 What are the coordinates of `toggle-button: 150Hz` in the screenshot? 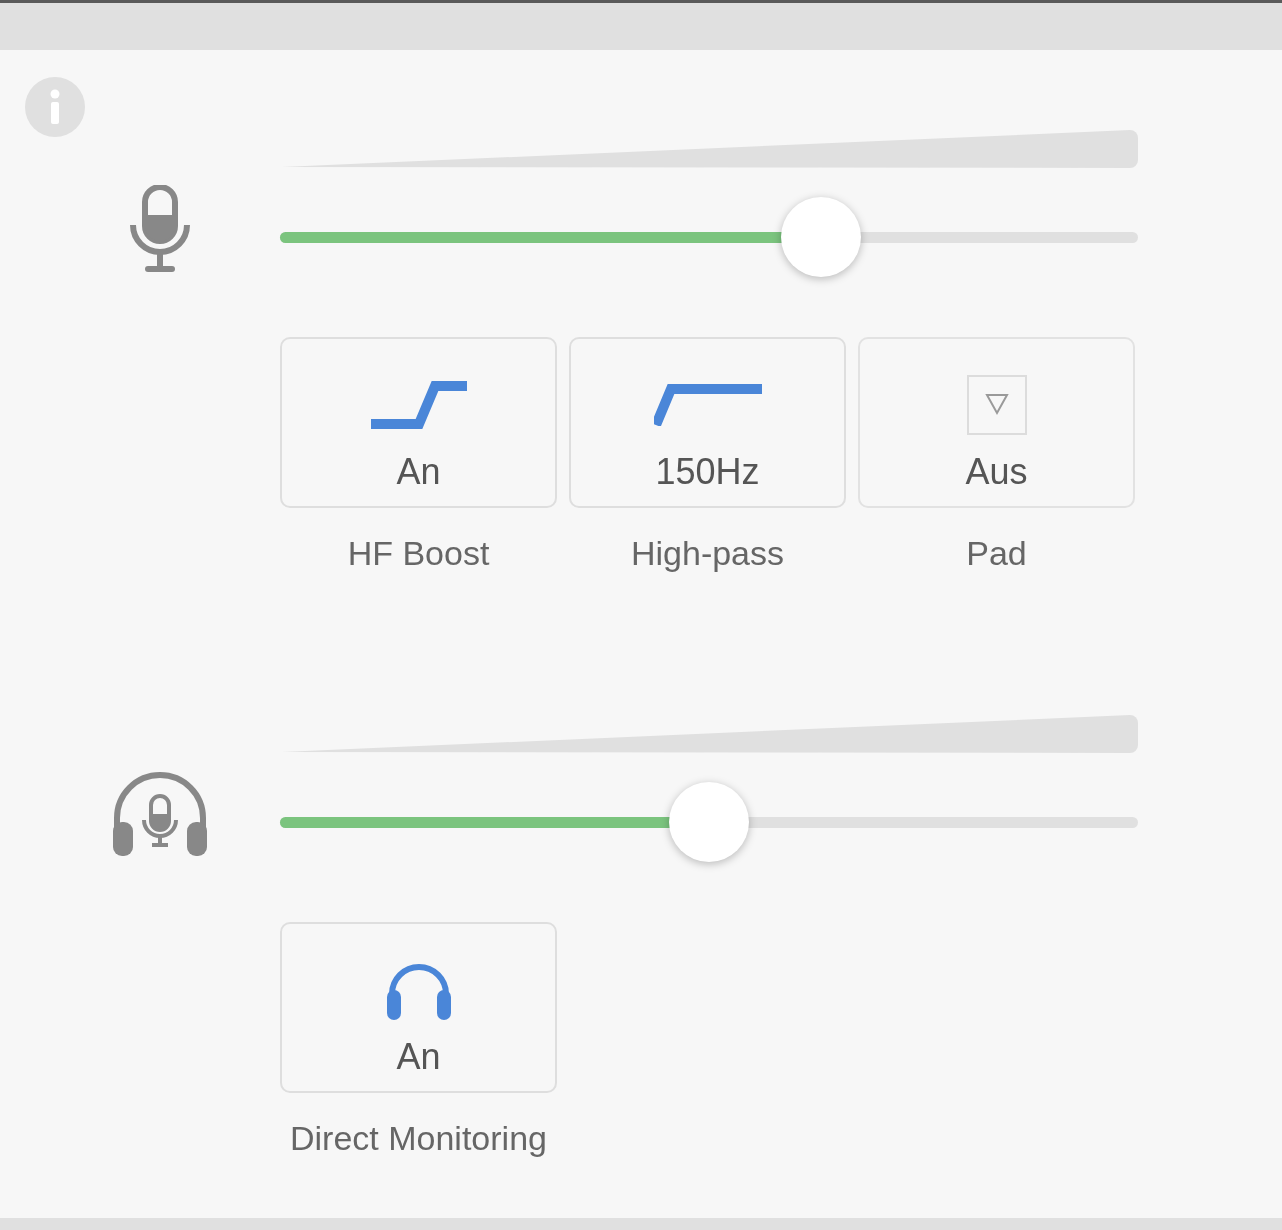 It's located at (707, 422).